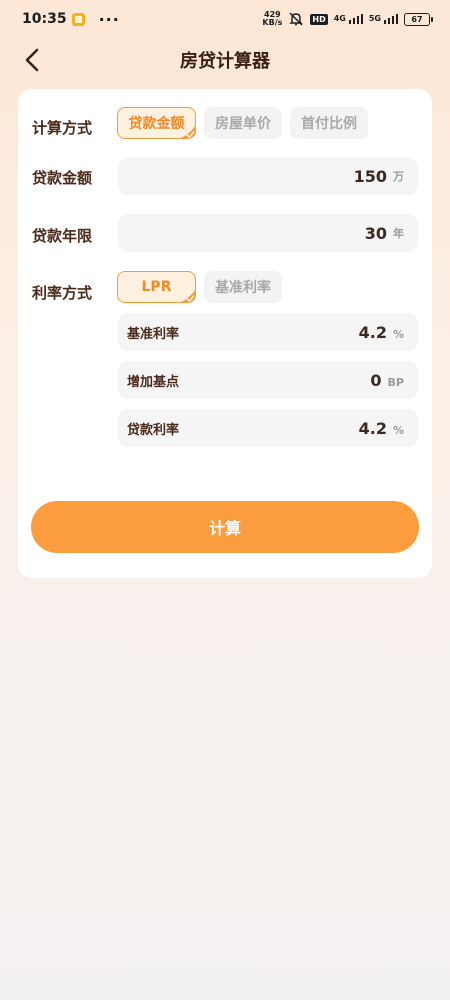 This screenshot has height=1000, width=450. Describe the element at coordinates (268, 233) in the screenshot. I see `loan-term-input: 30 年` at that location.